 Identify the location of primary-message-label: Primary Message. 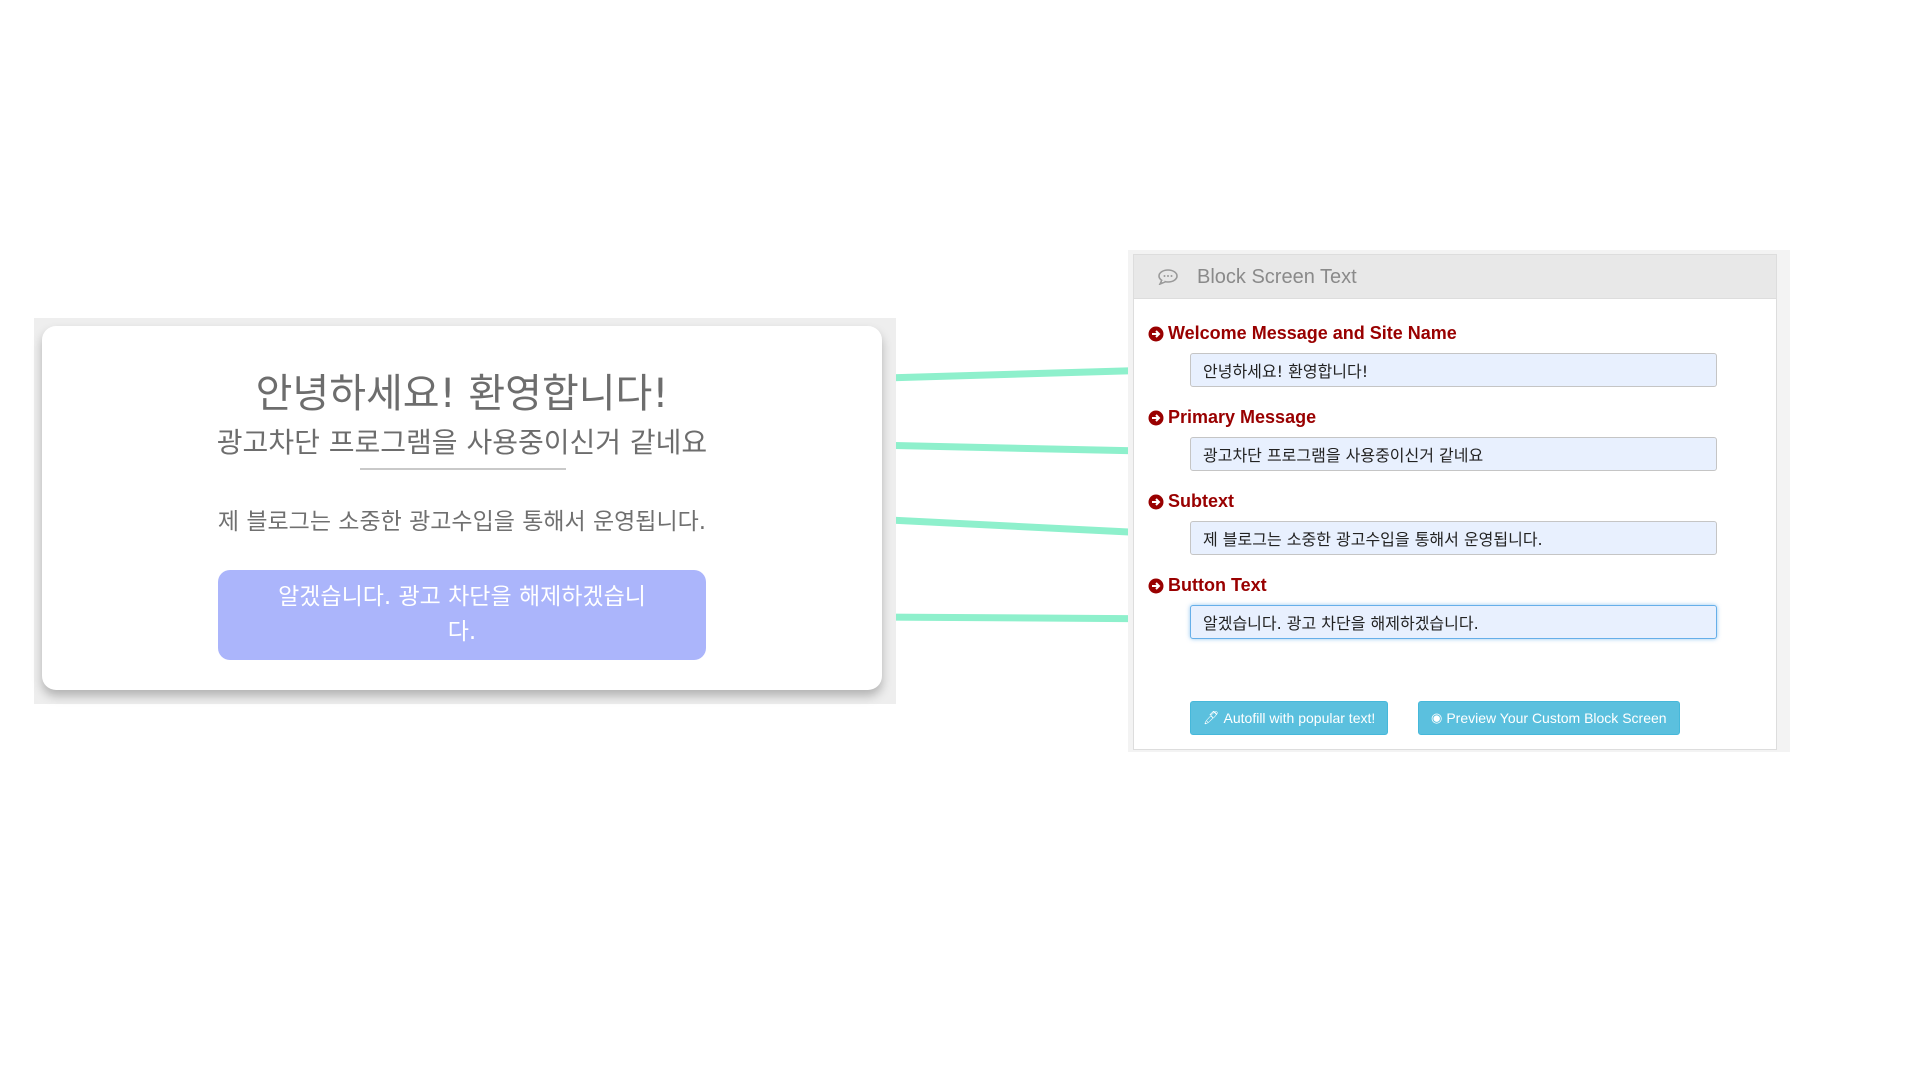
(1232, 417).